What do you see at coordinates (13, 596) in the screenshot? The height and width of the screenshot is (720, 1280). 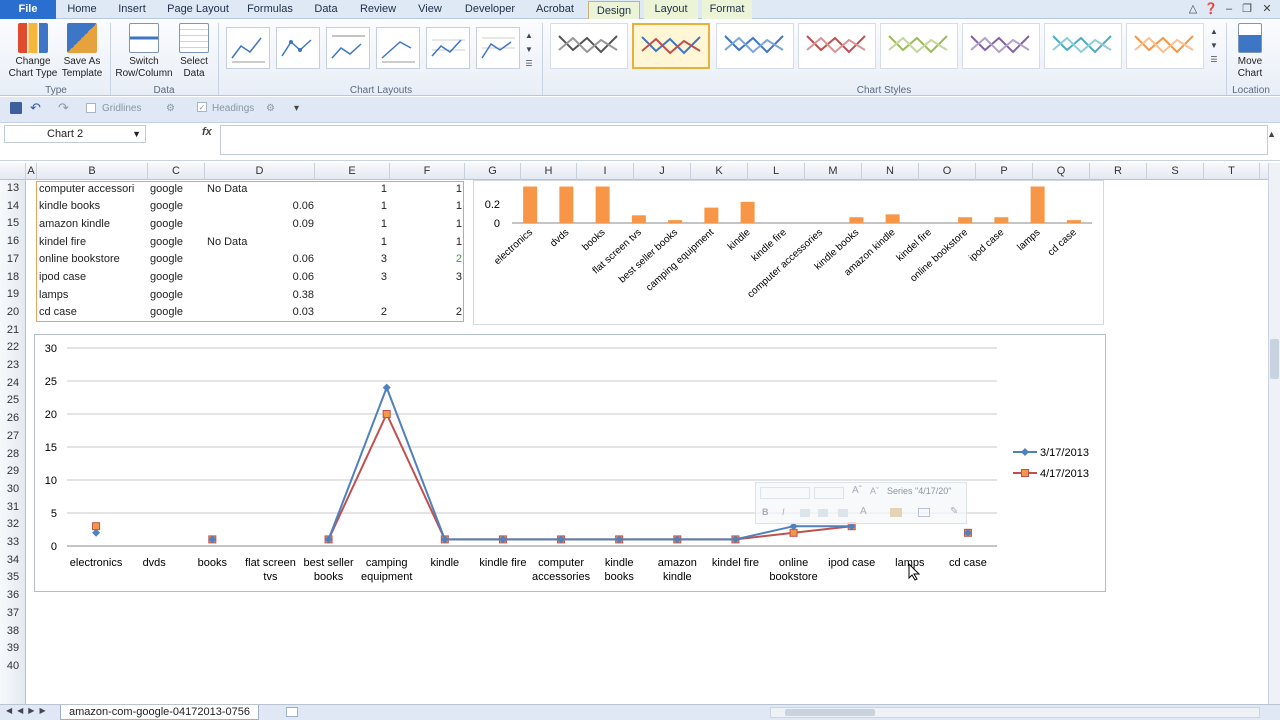 I see `row-header: 36` at bounding box center [13, 596].